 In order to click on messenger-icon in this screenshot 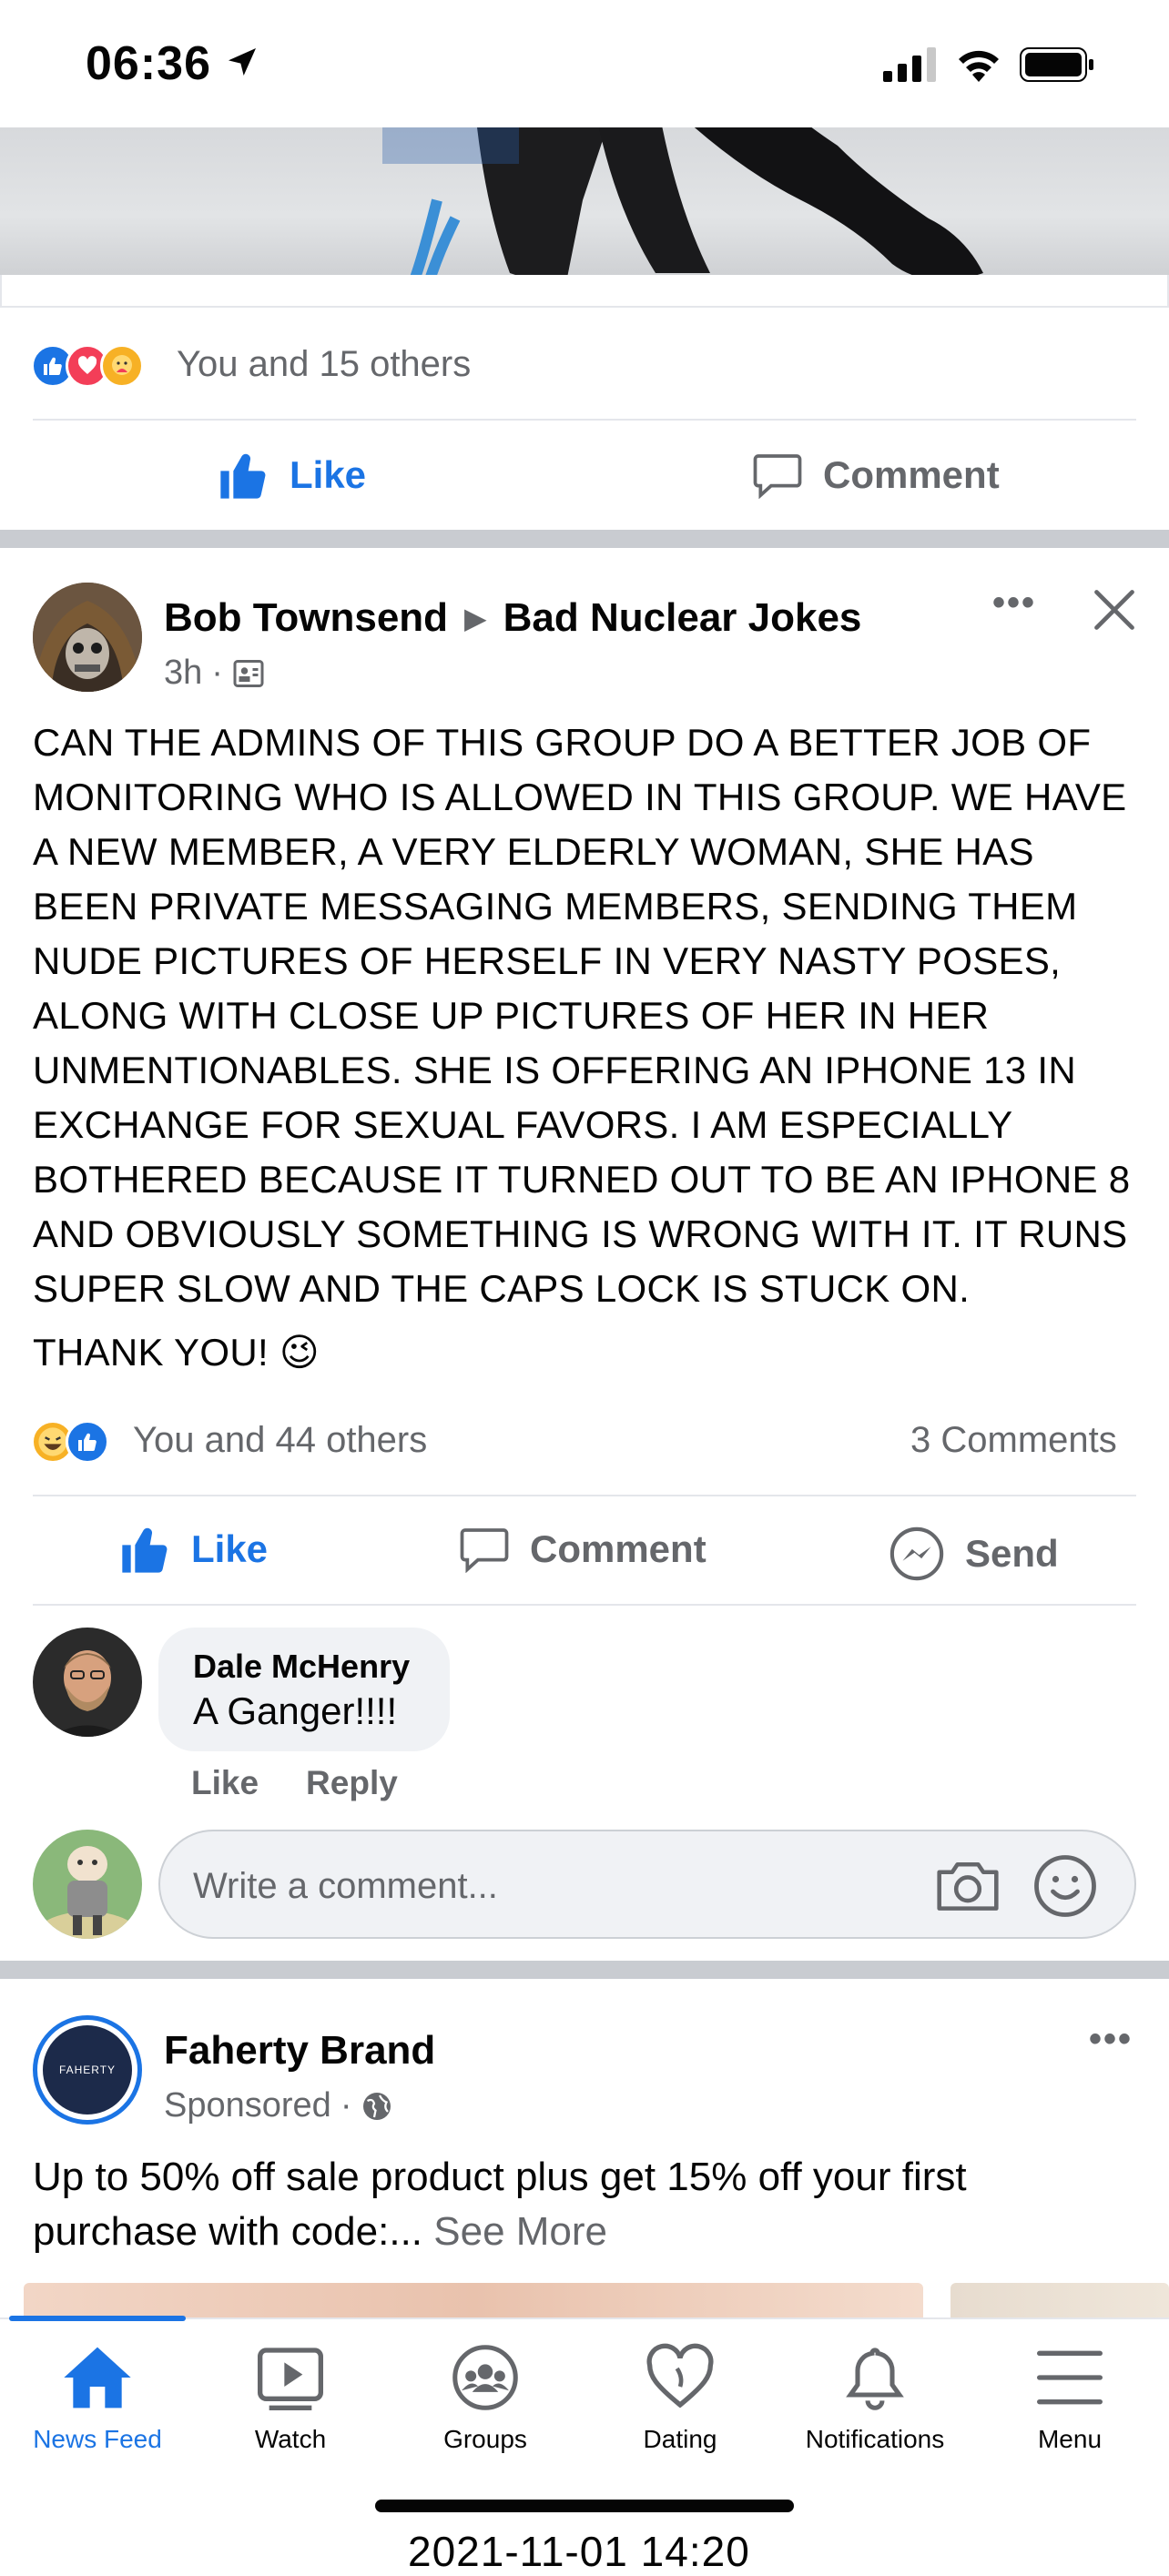, I will do `click(916, 1553)`.